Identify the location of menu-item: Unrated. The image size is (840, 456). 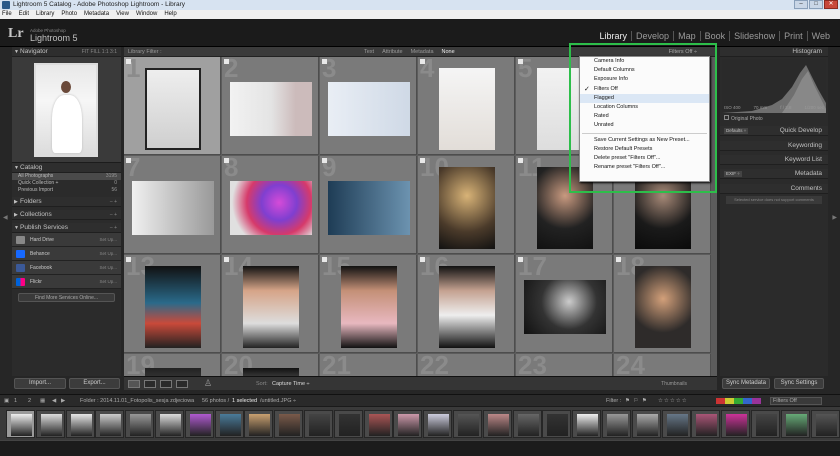
(644, 125).